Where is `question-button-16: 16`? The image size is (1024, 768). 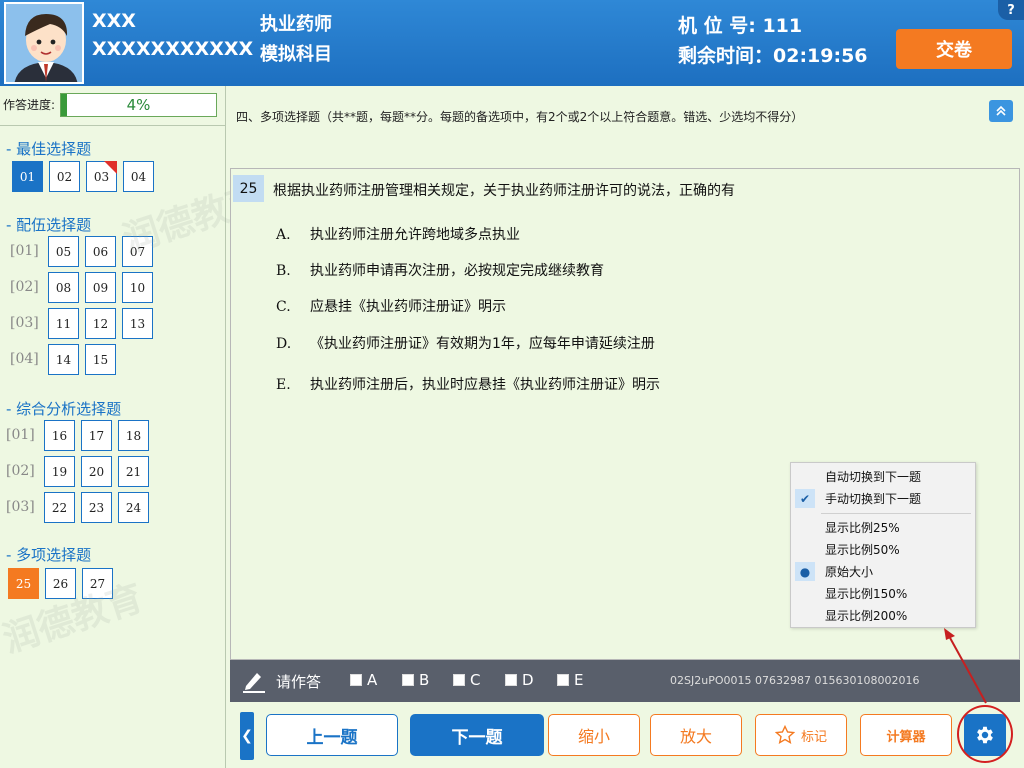 question-button-16: 16 is located at coordinates (59, 435).